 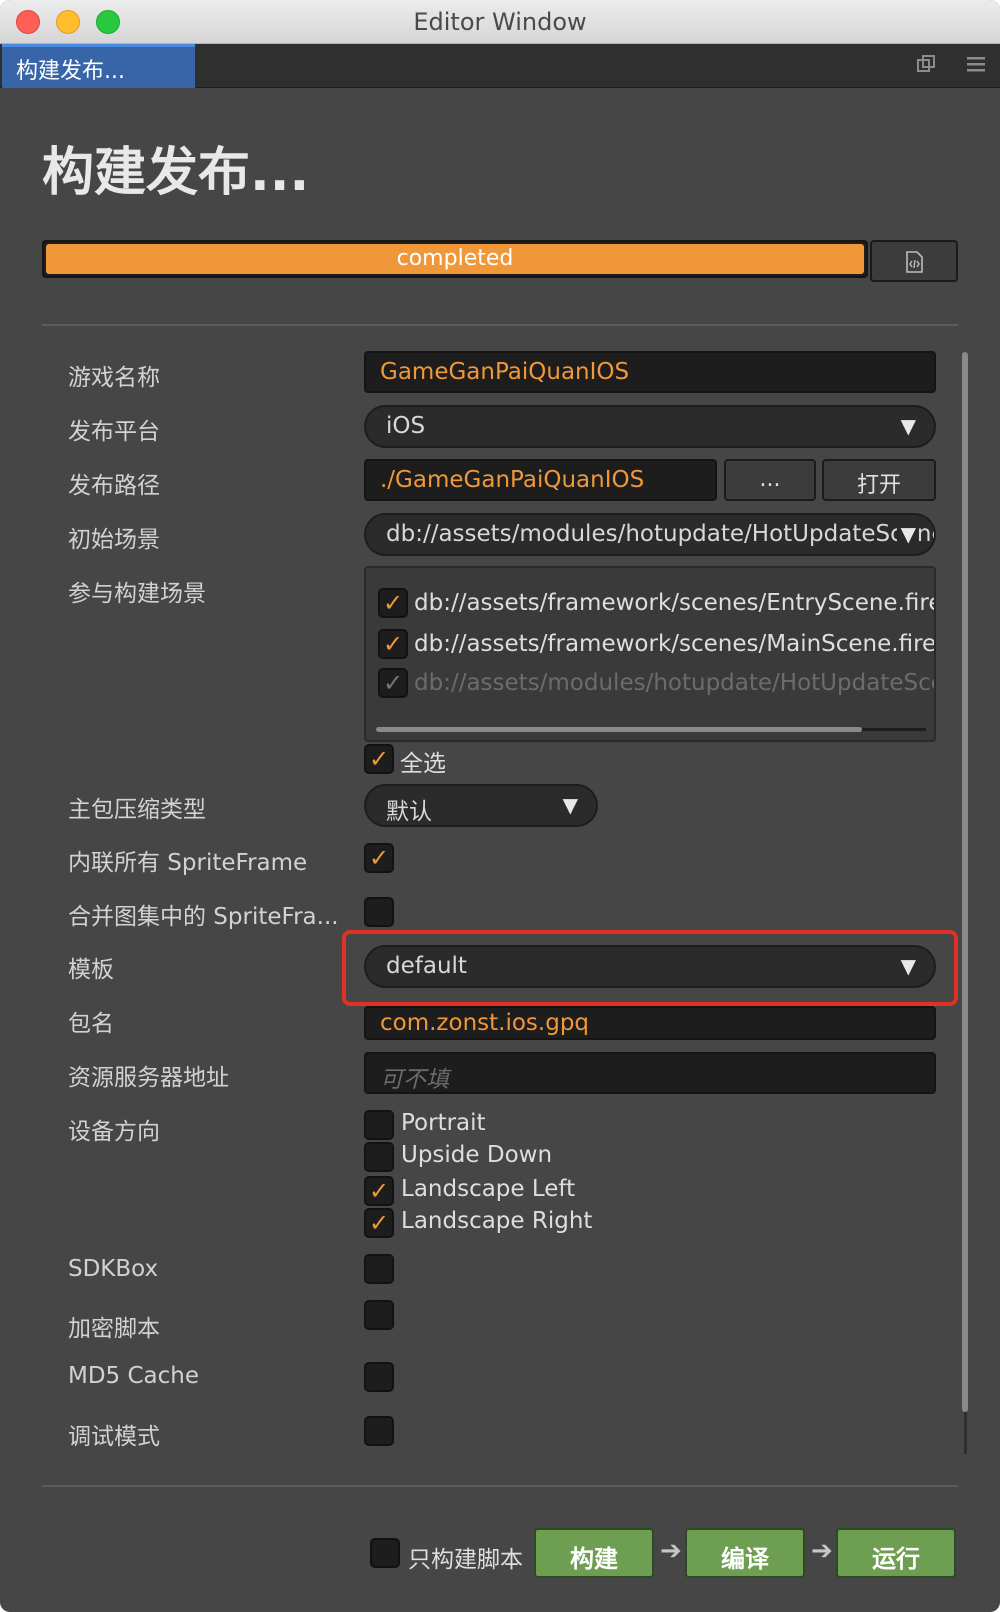 What do you see at coordinates (500, 325) in the screenshot?
I see `divider-top` at bounding box center [500, 325].